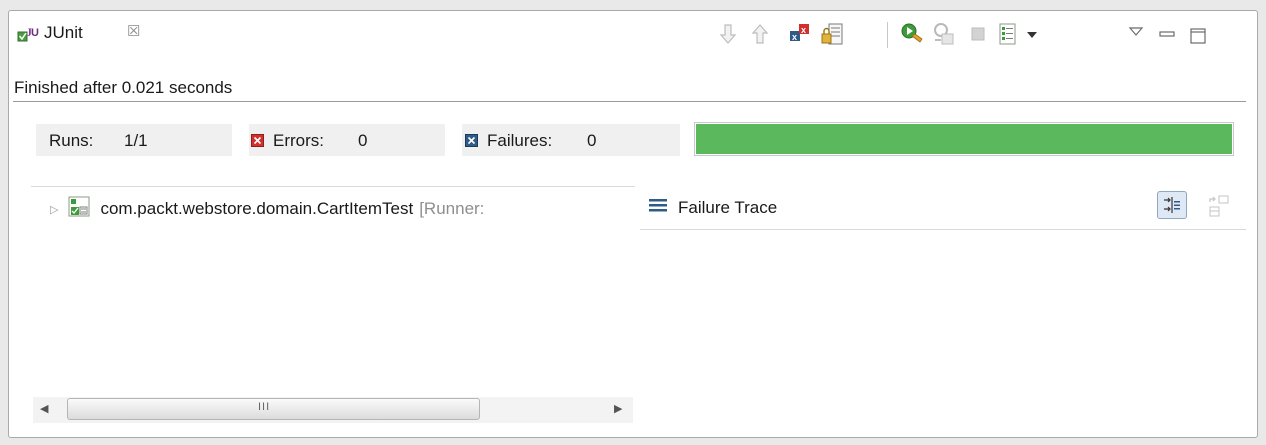 The height and width of the screenshot is (445, 1266). Describe the element at coordinates (63, 33) in the screenshot. I see `tab-title: JUnit` at that location.